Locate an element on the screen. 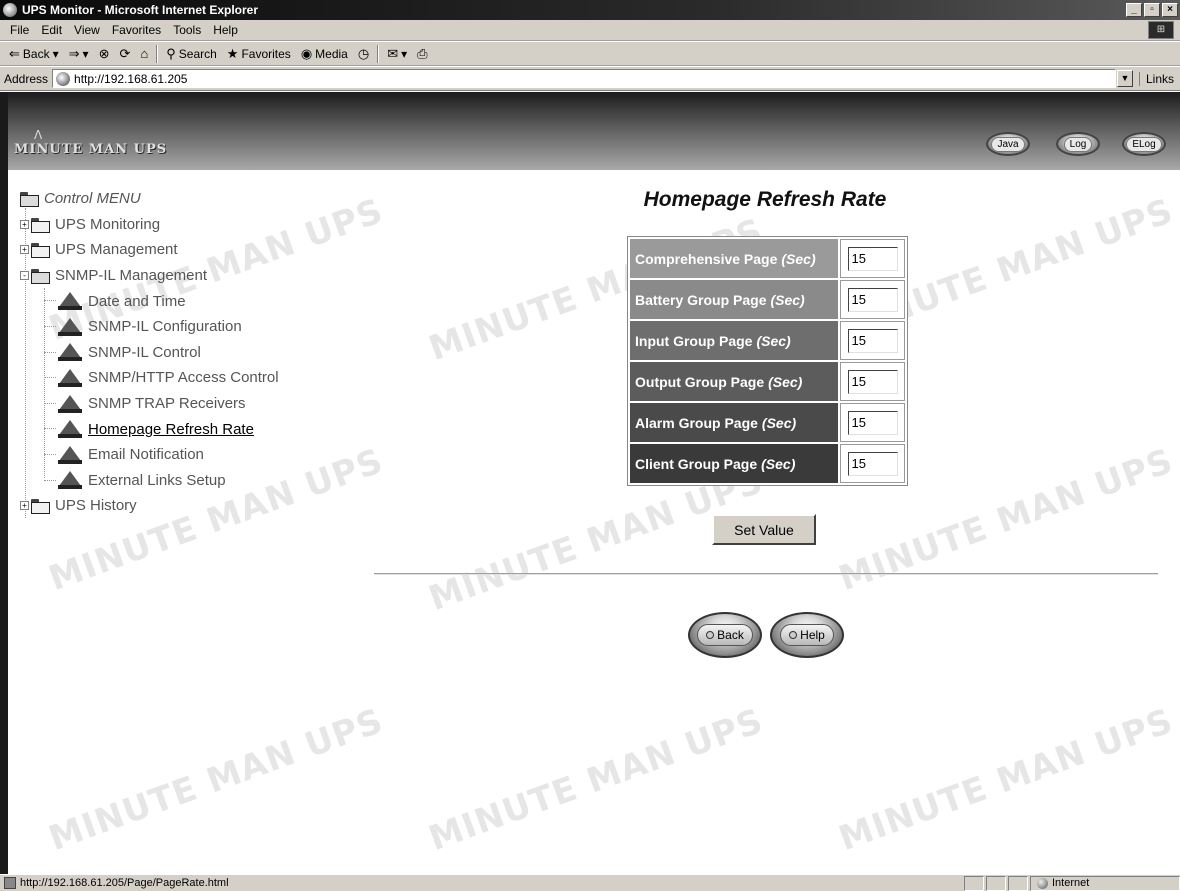 The height and width of the screenshot is (891, 1180). back-nav-label: Back is located at coordinates (36, 53).